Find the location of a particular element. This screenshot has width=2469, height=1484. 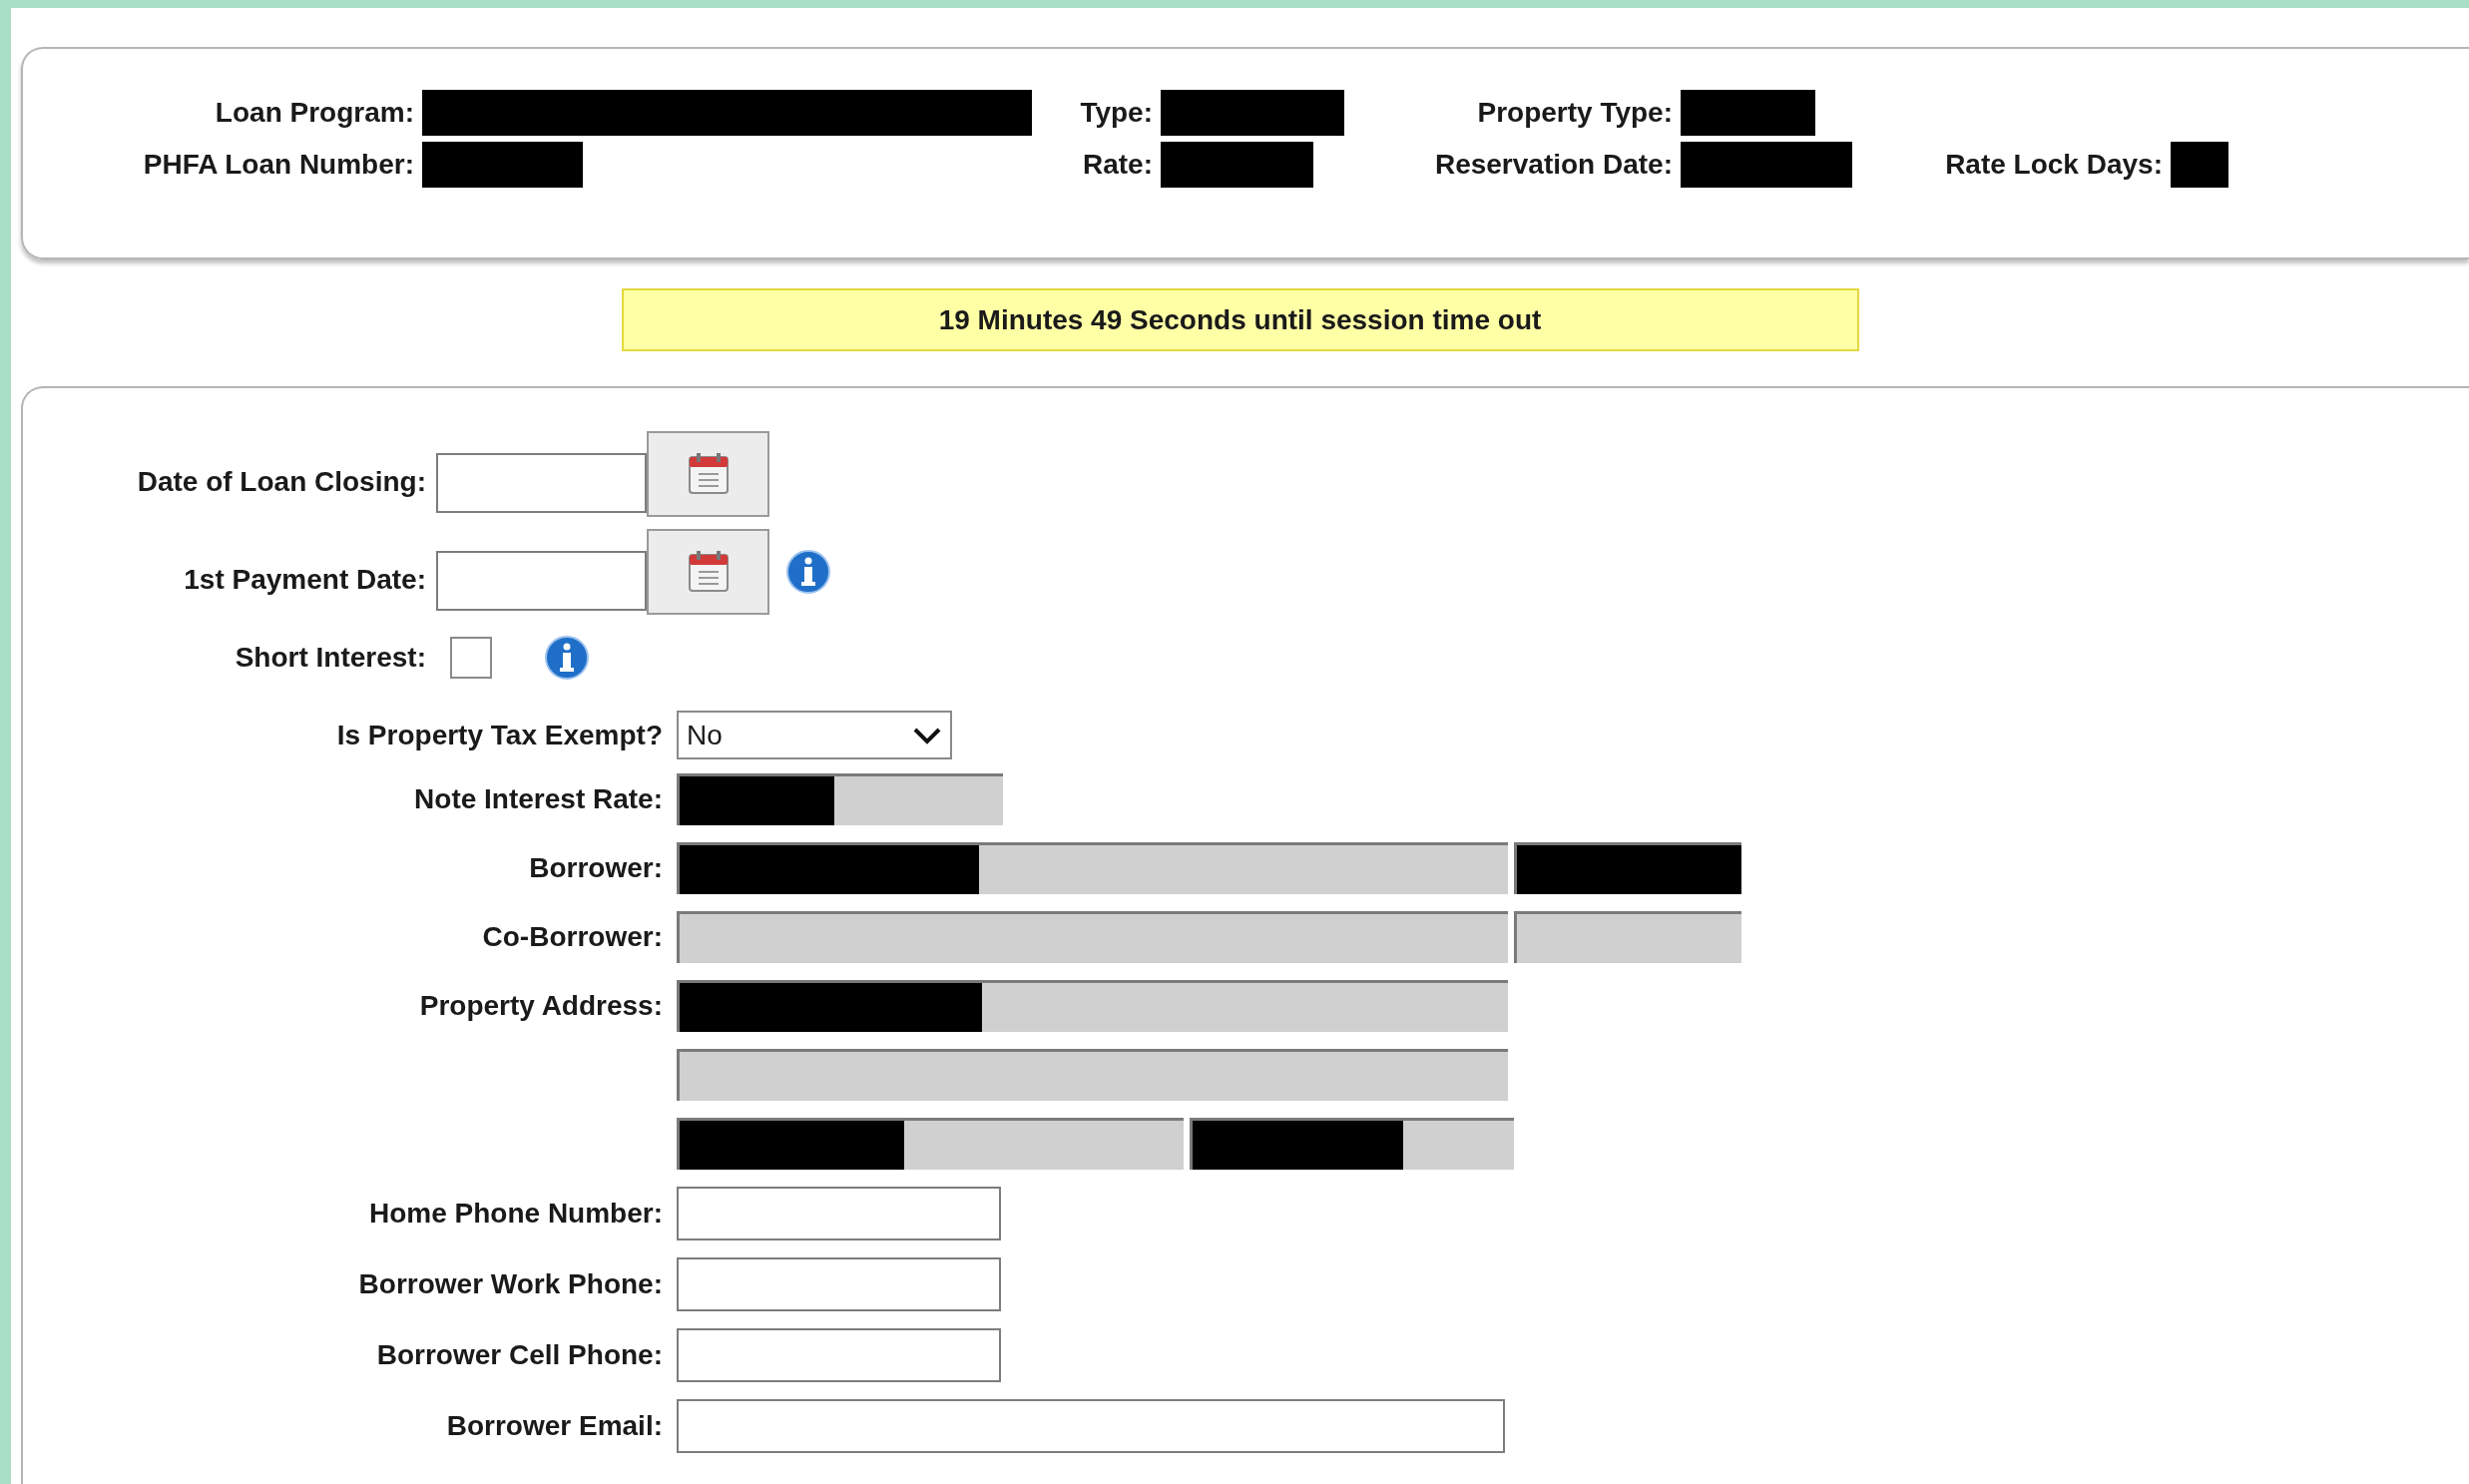

field-label: Borrower Email: is located at coordinates (554, 1426).